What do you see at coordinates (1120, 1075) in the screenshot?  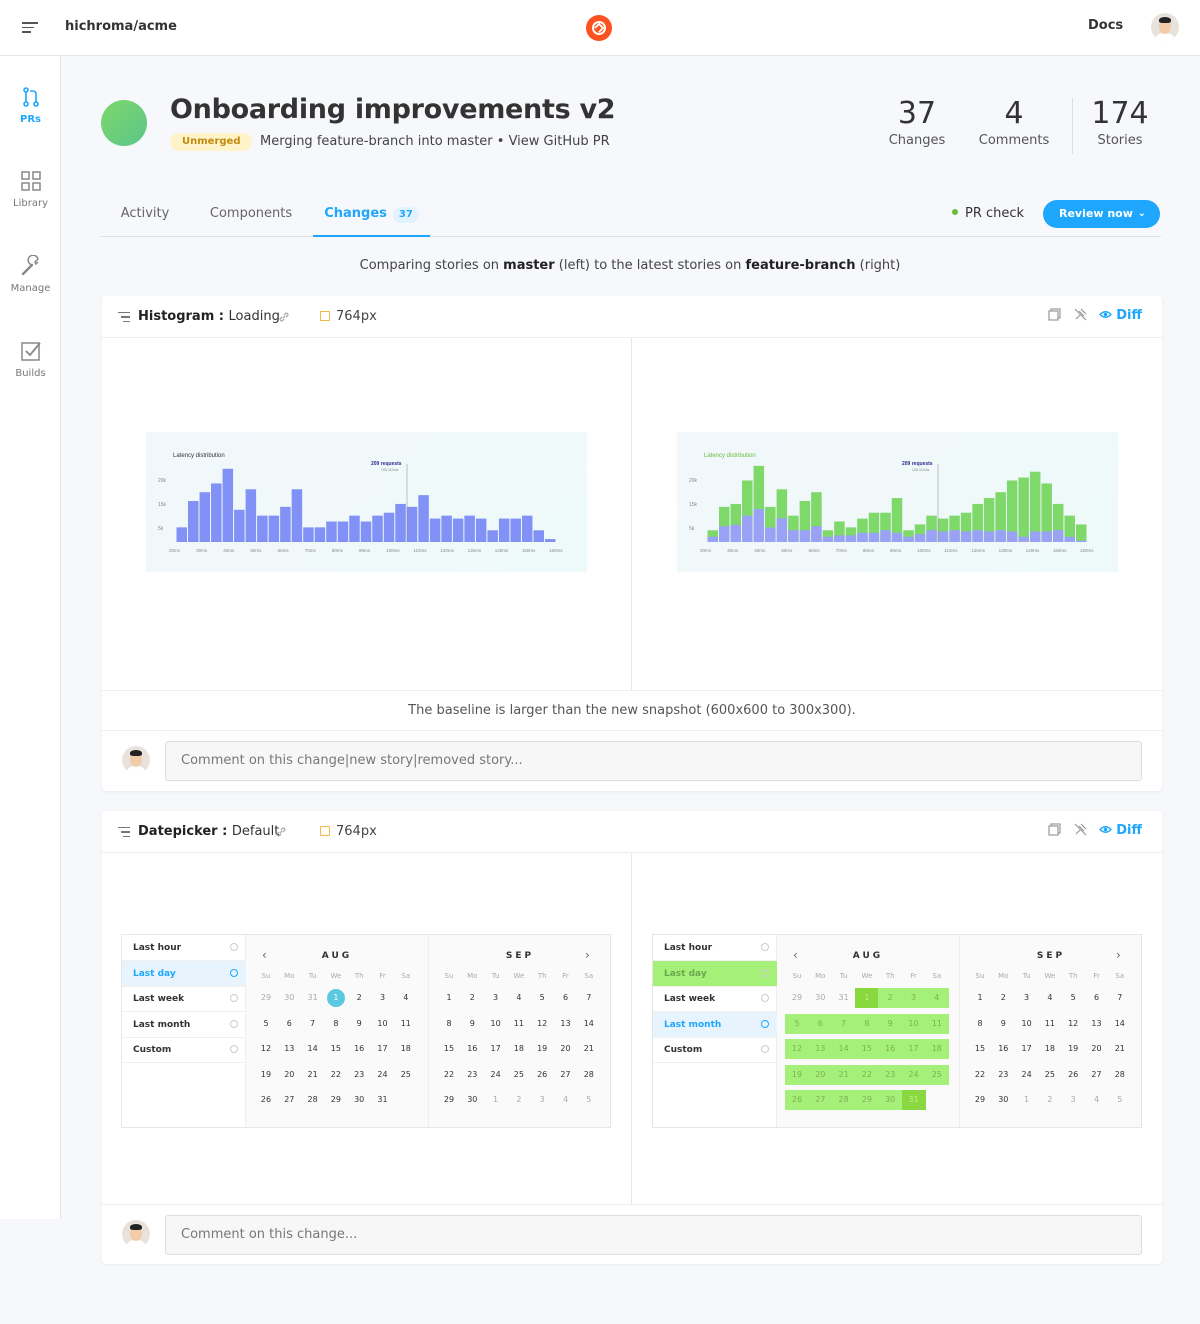 I see `calendar-day: 28` at bounding box center [1120, 1075].